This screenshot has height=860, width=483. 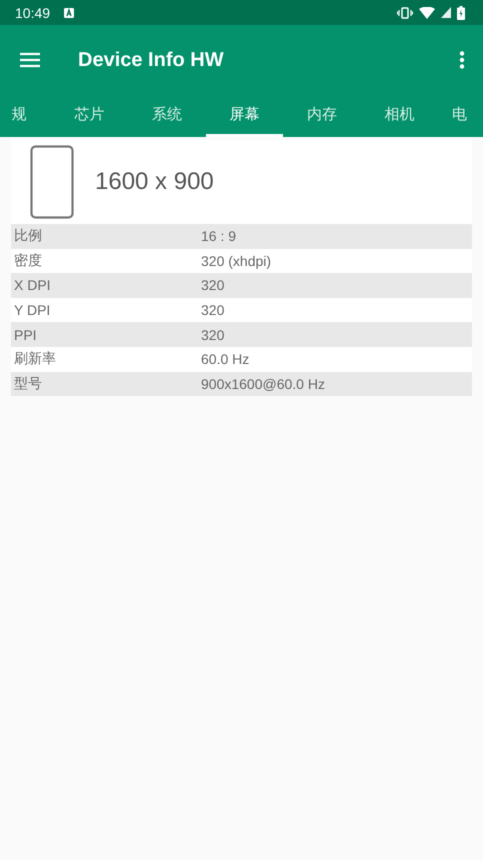 What do you see at coordinates (30, 60) in the screenshot?
I see `menu-icon` at bounding box center [30, 60].